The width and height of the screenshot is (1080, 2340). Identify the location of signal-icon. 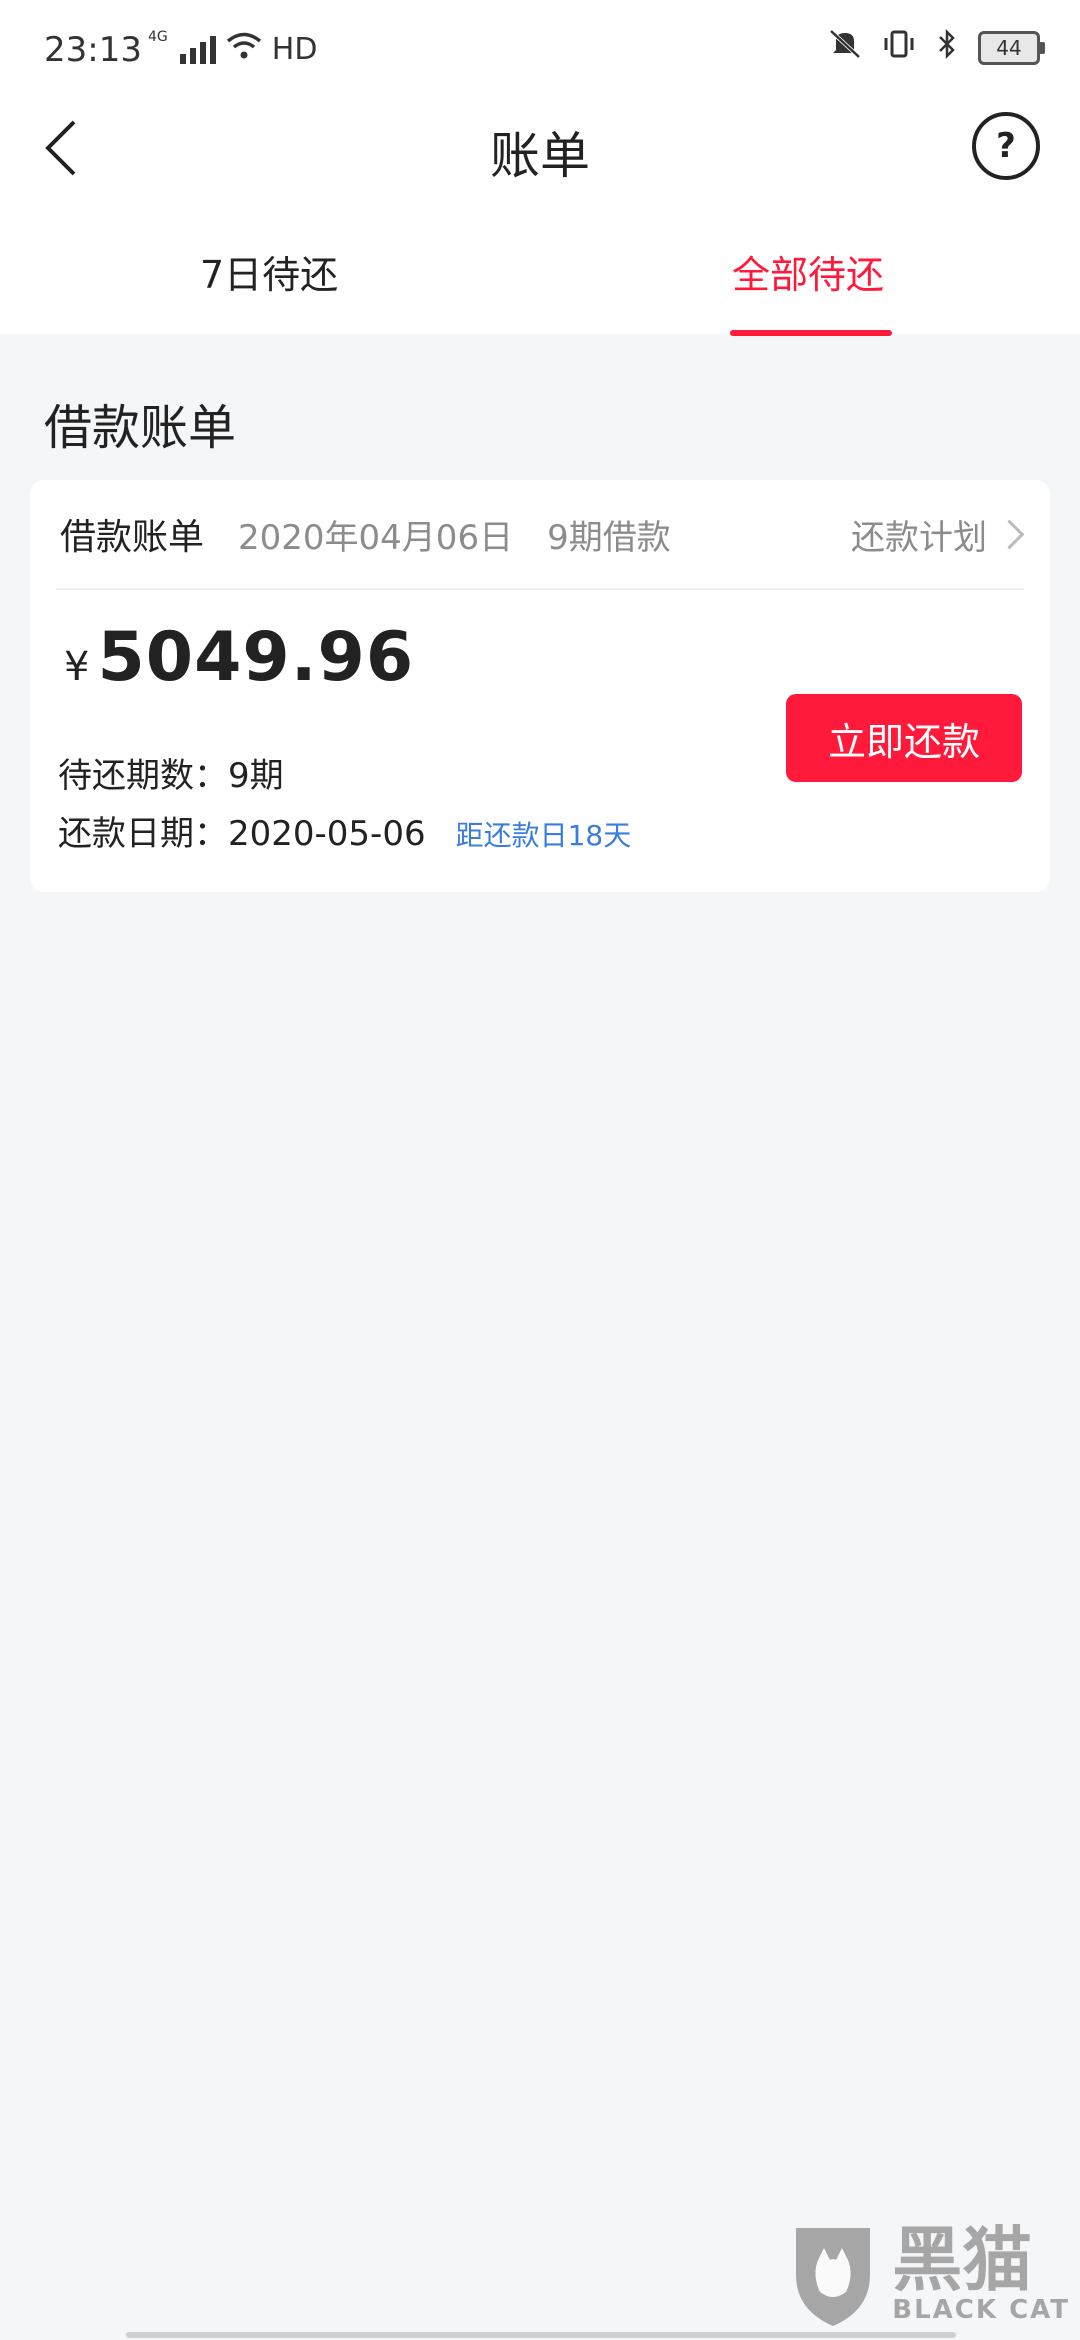
(197, 49).